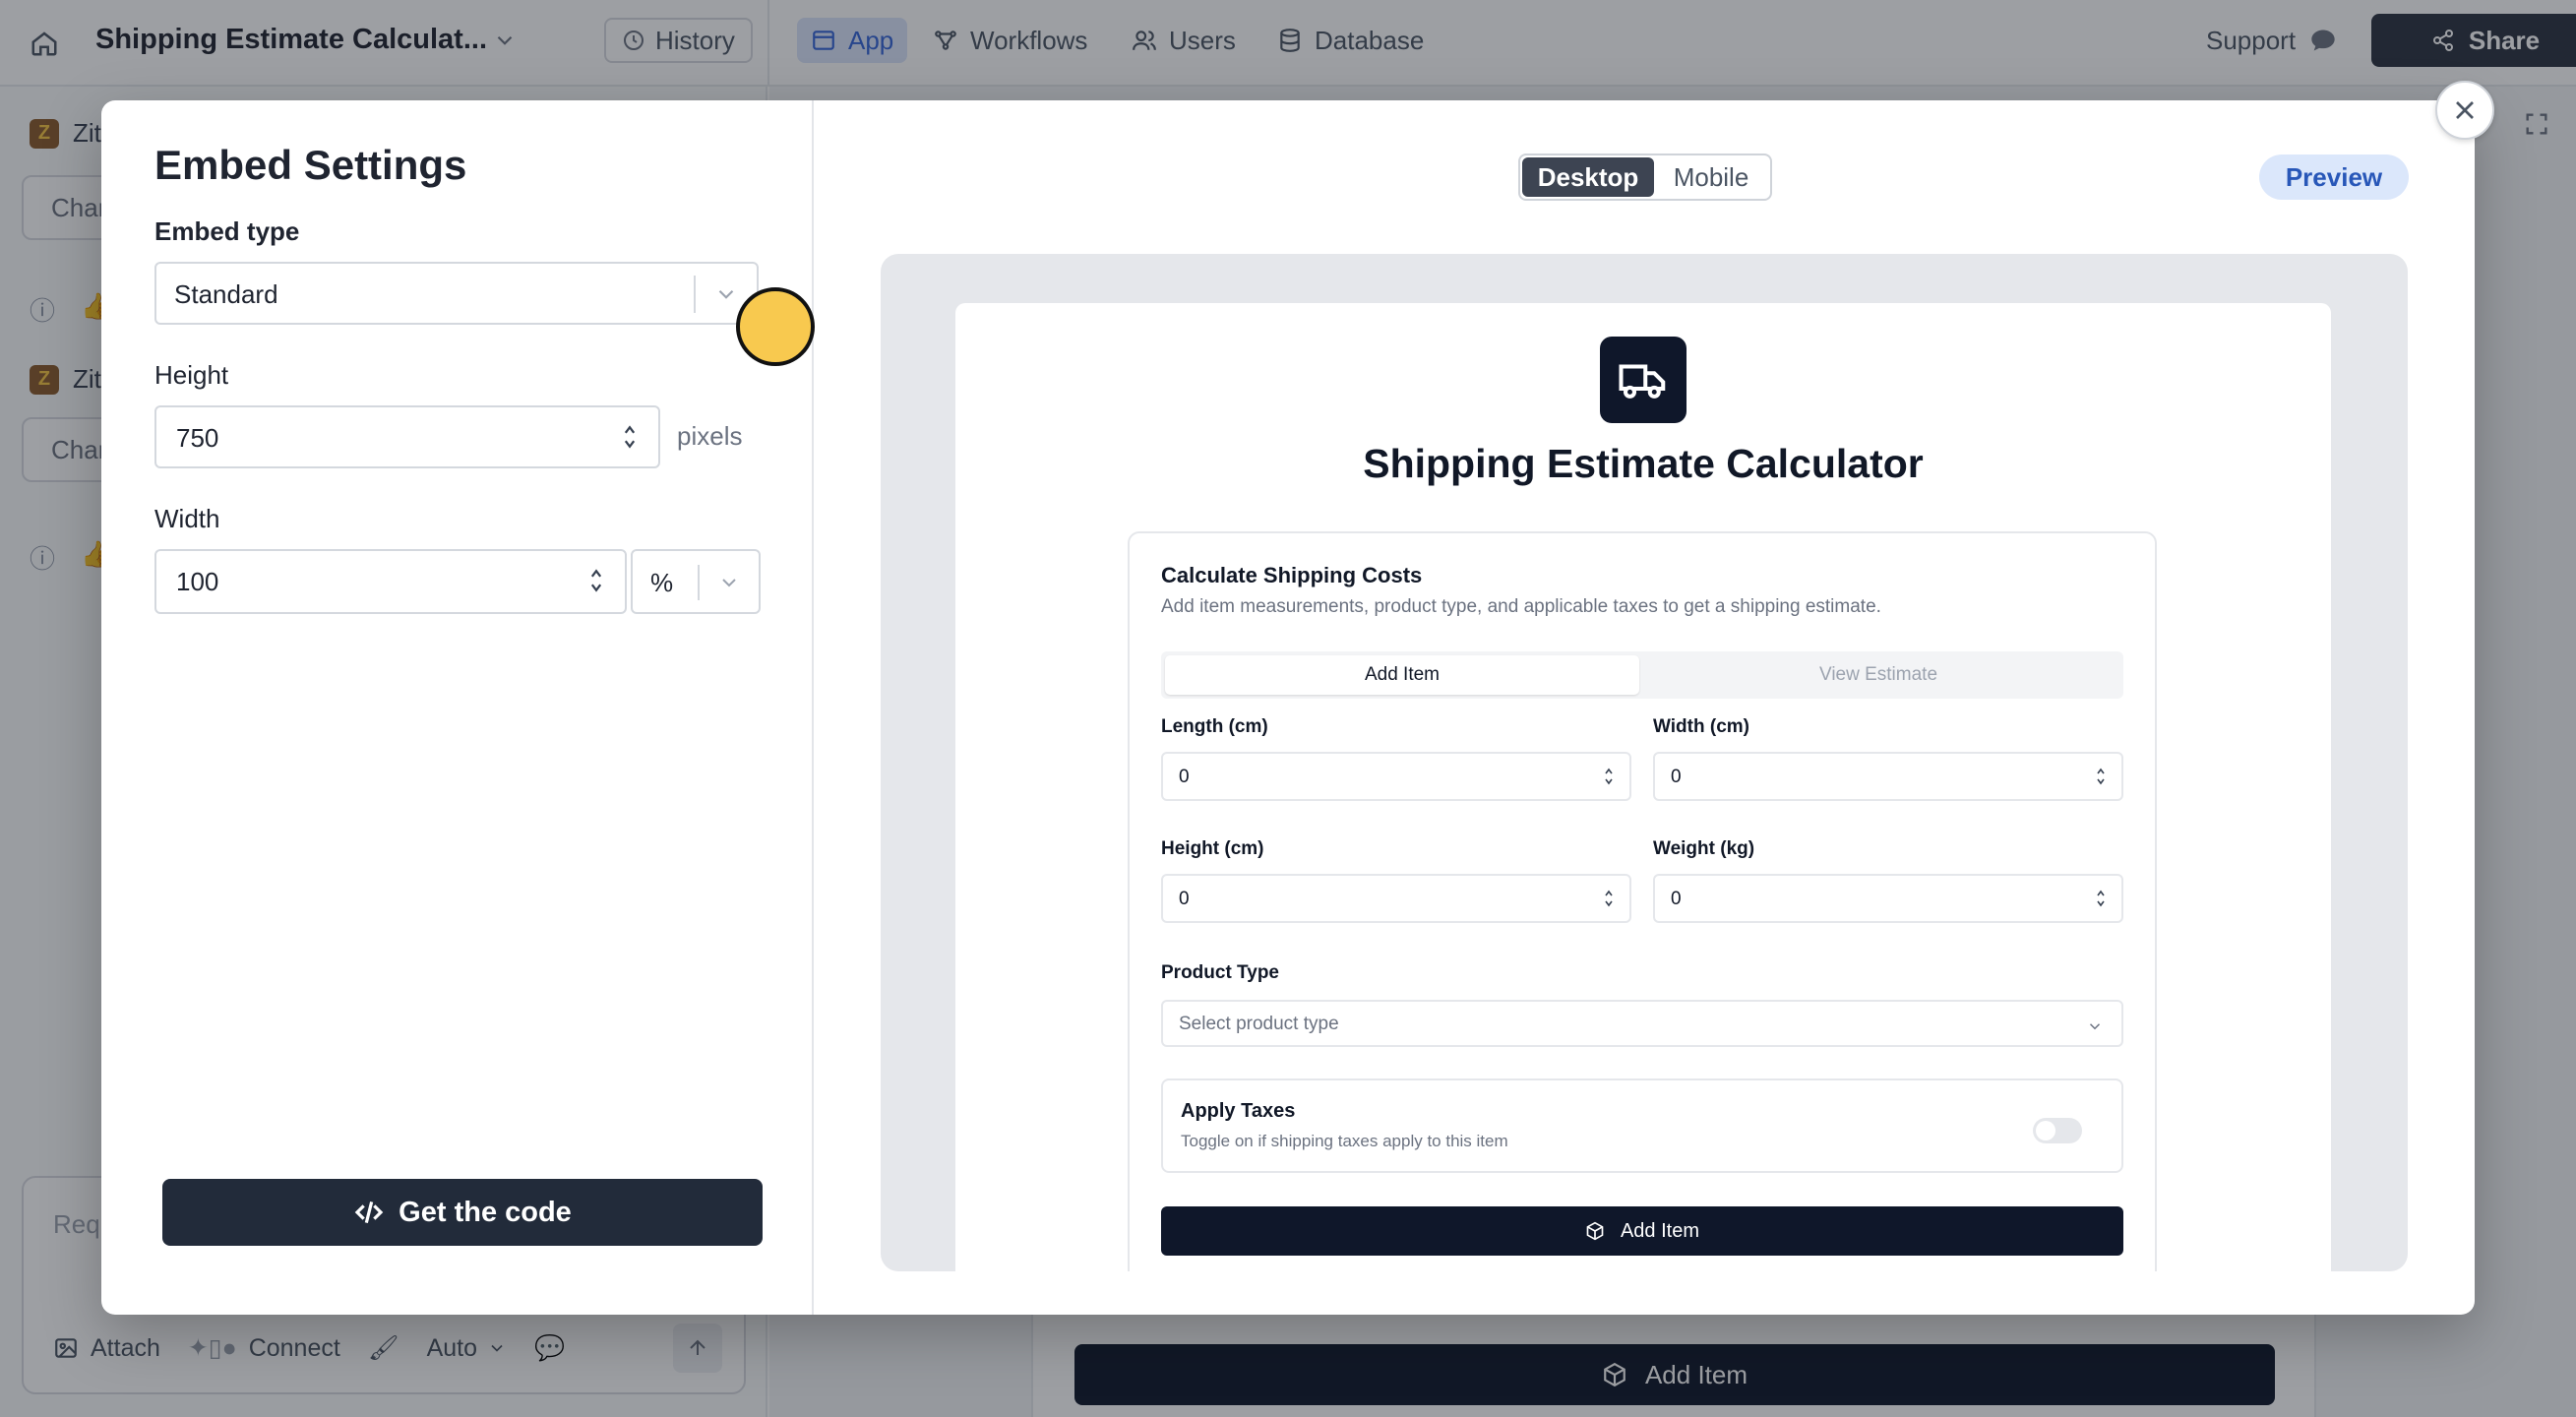  I want to click on close-icon, so click(2465, 110).